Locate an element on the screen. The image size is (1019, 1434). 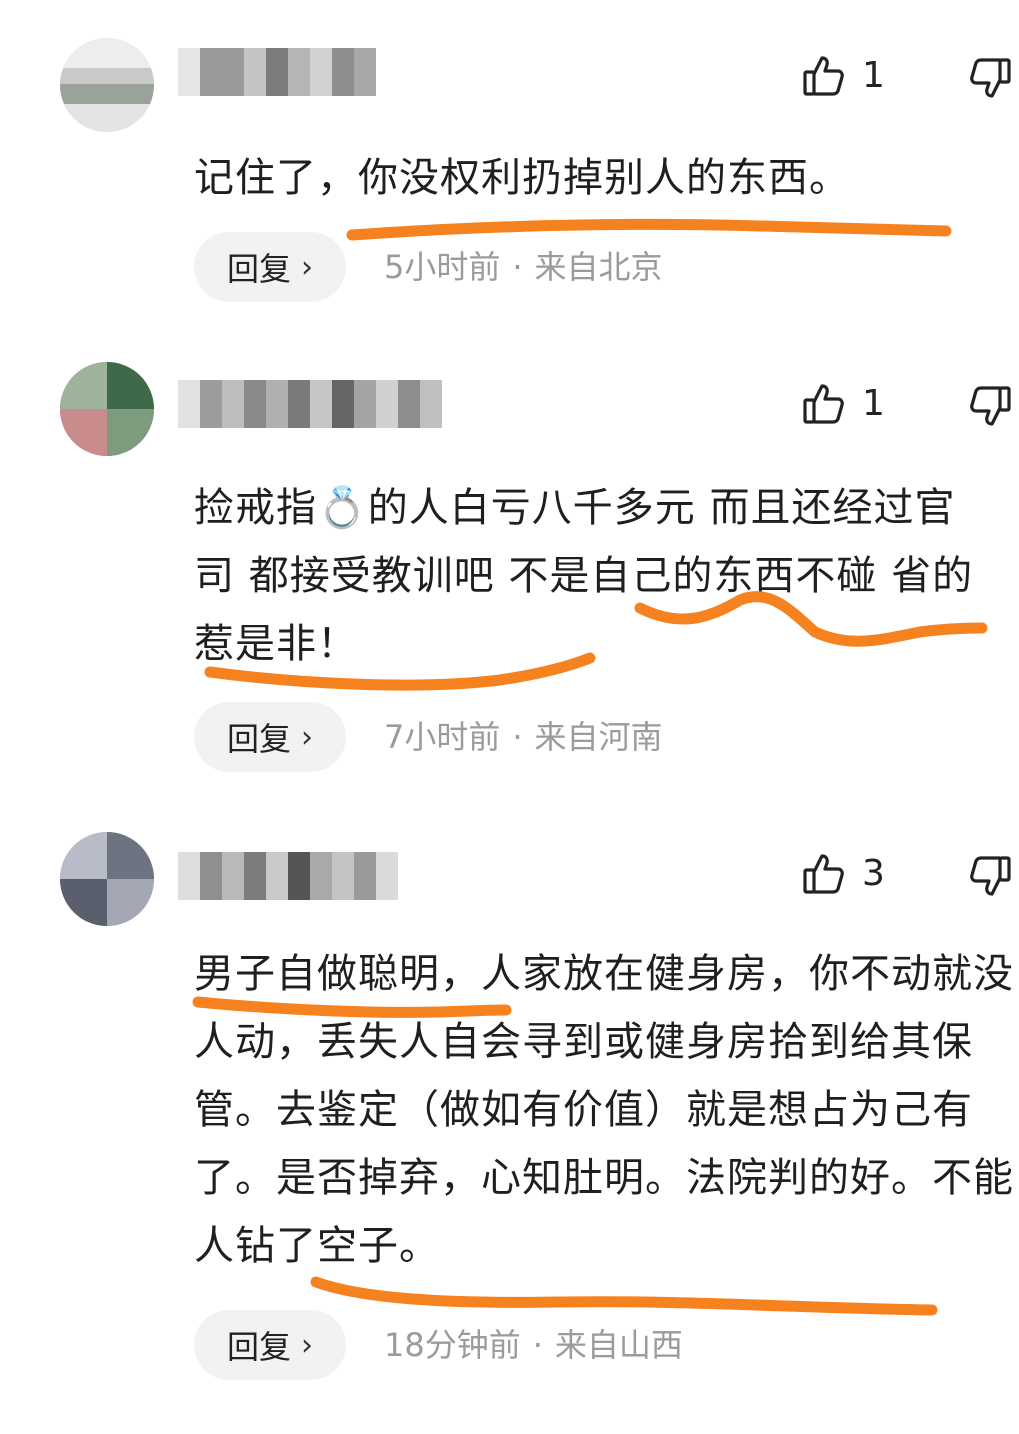
comment-meta: 5小时前 · 来自北京 is located at coordinates (523, 267).